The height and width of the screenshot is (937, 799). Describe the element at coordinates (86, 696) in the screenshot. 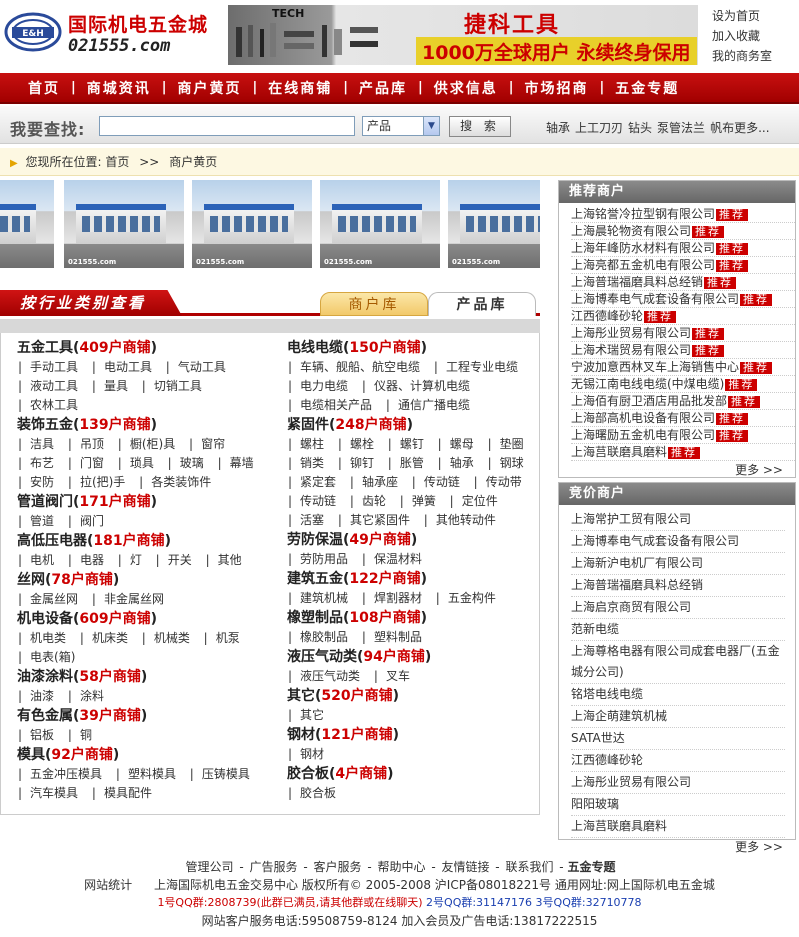

I see `subcategory-link: 涂料` at that location.